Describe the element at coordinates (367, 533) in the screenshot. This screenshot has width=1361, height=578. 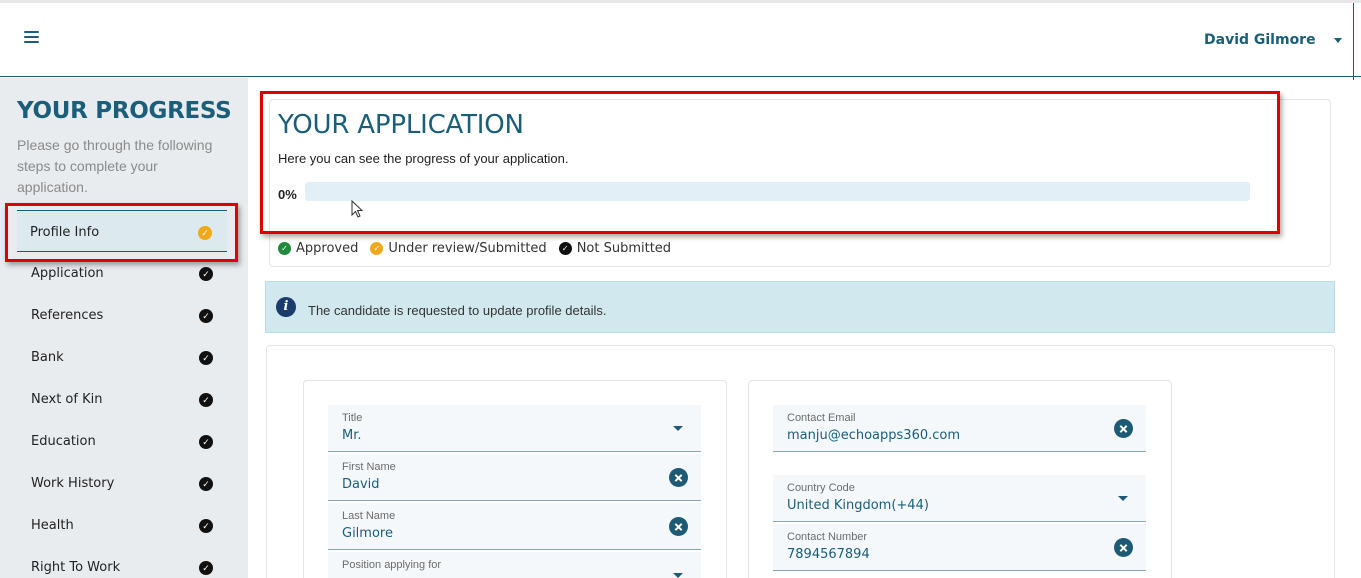
I see `field-value: Gilmore` at that location.